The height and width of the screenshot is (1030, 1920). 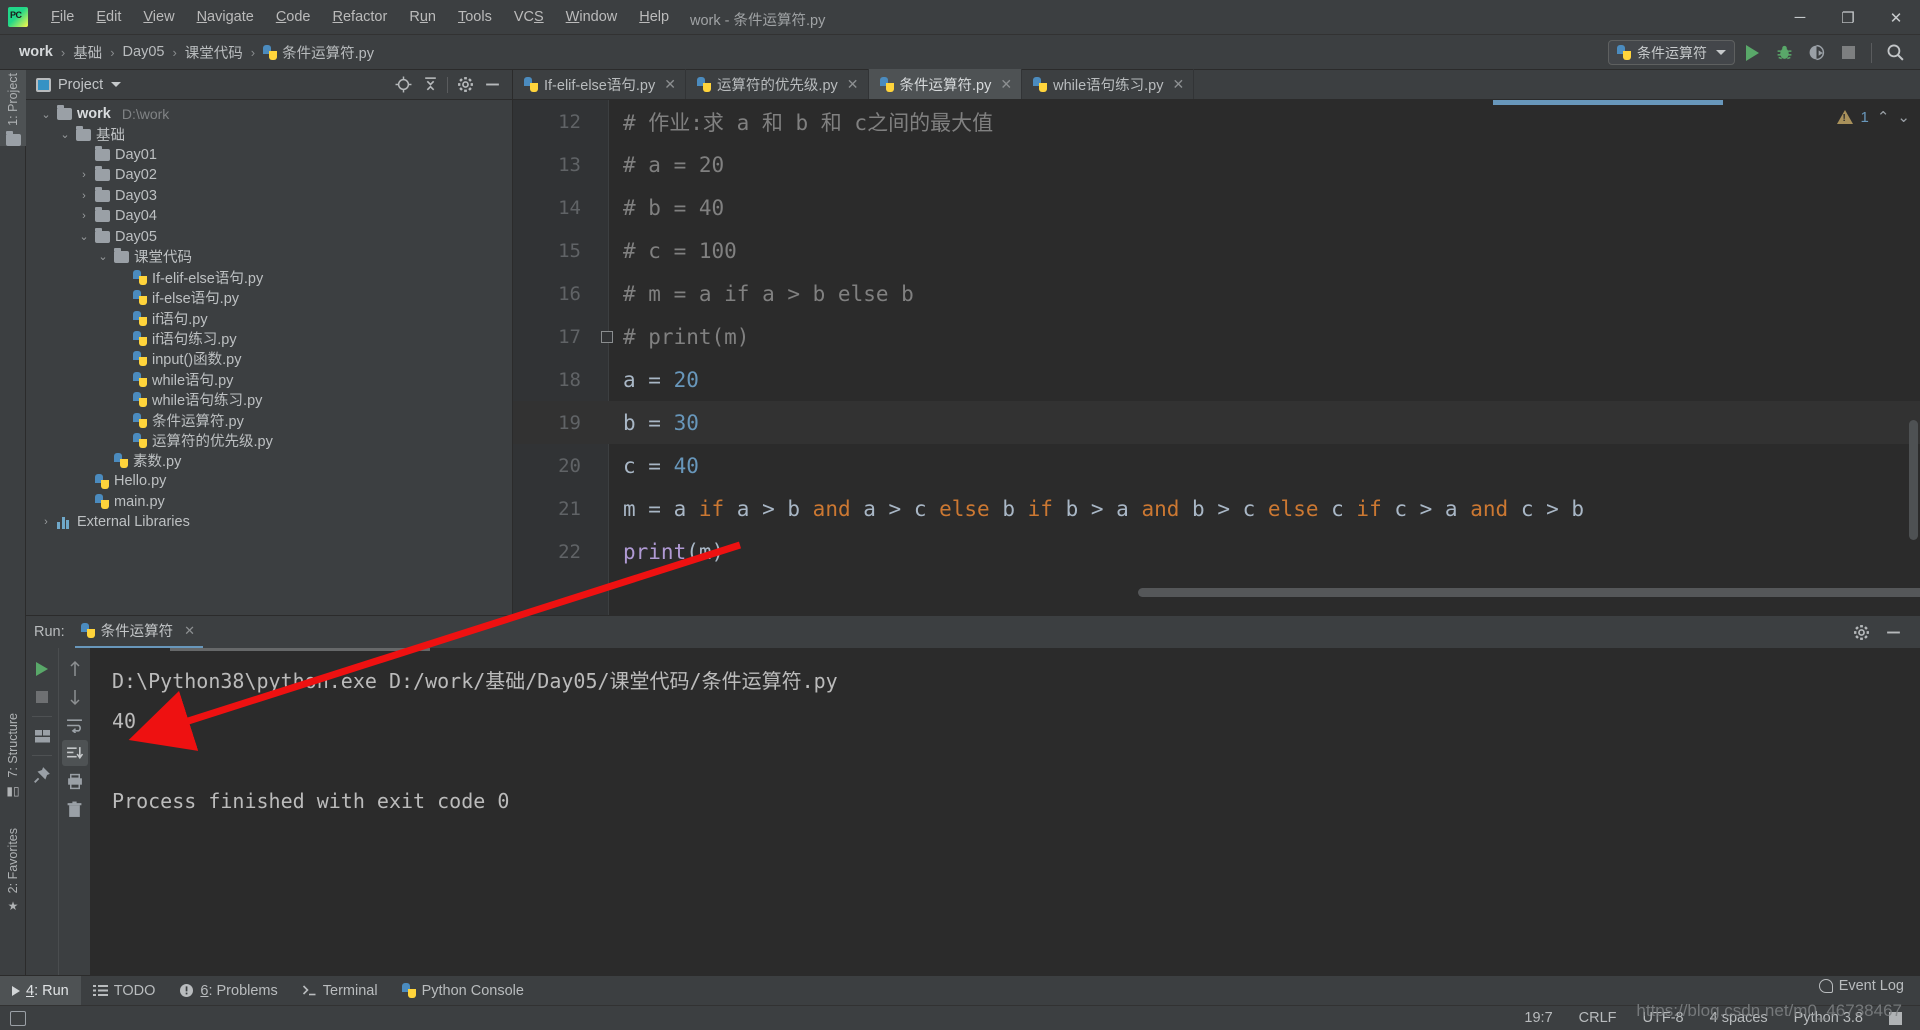 What do you see at coordinates (36, 52) in the screenshot?
I see `breadcrumb-item-work: work` at bounding box center [36, 52].